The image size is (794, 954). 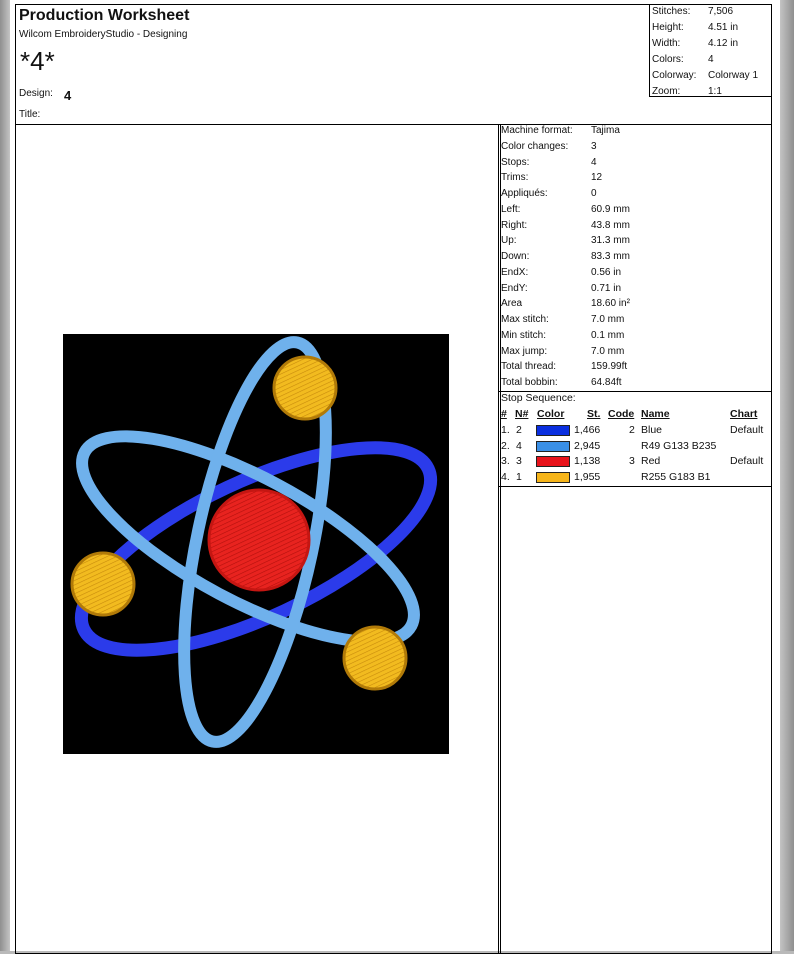 I want to click on stat-row: Trims: 12, so click(x=591, y=179).